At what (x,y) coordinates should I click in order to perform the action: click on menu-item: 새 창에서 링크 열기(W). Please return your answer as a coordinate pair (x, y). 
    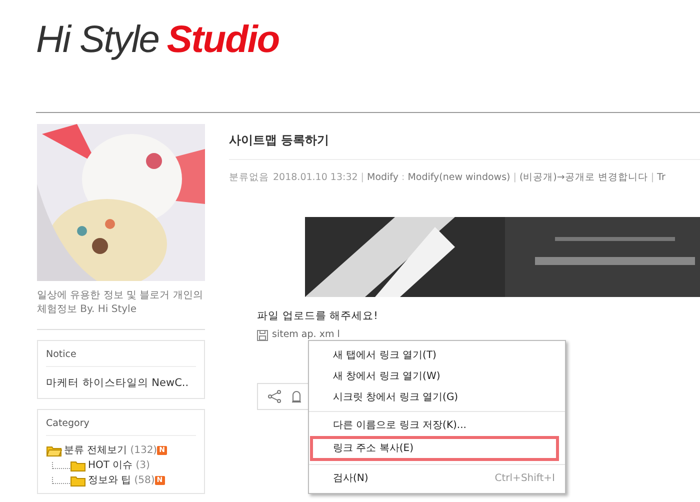
    Looking at the image, I should click on (437, 376).